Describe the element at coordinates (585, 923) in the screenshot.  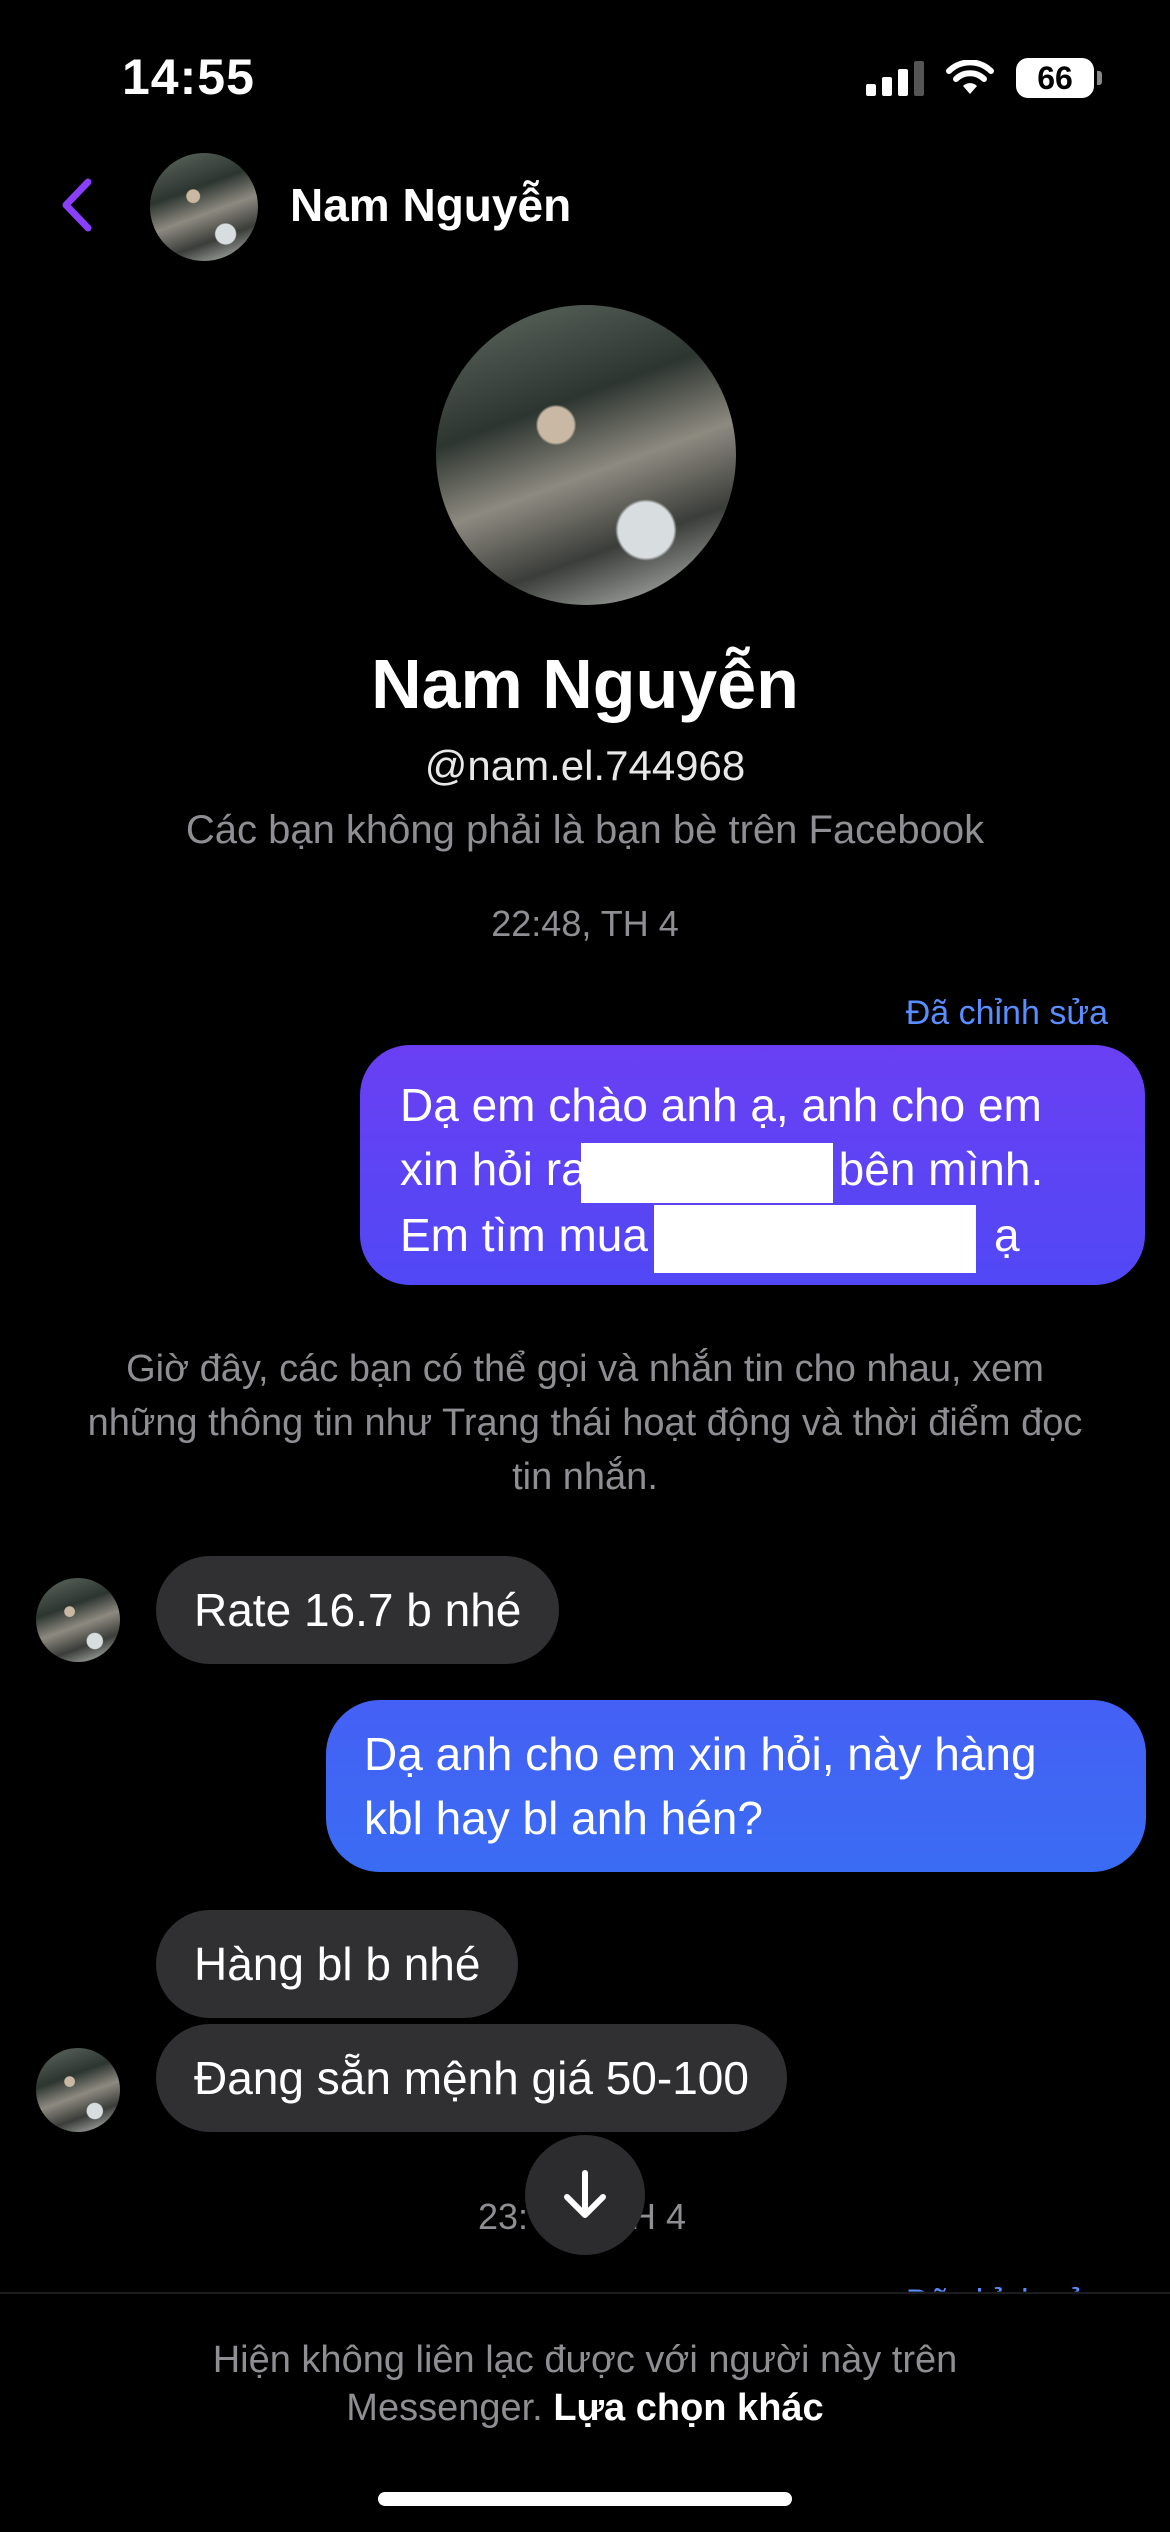
I see `message-timestamp: 22:48, TH 4` at that location.